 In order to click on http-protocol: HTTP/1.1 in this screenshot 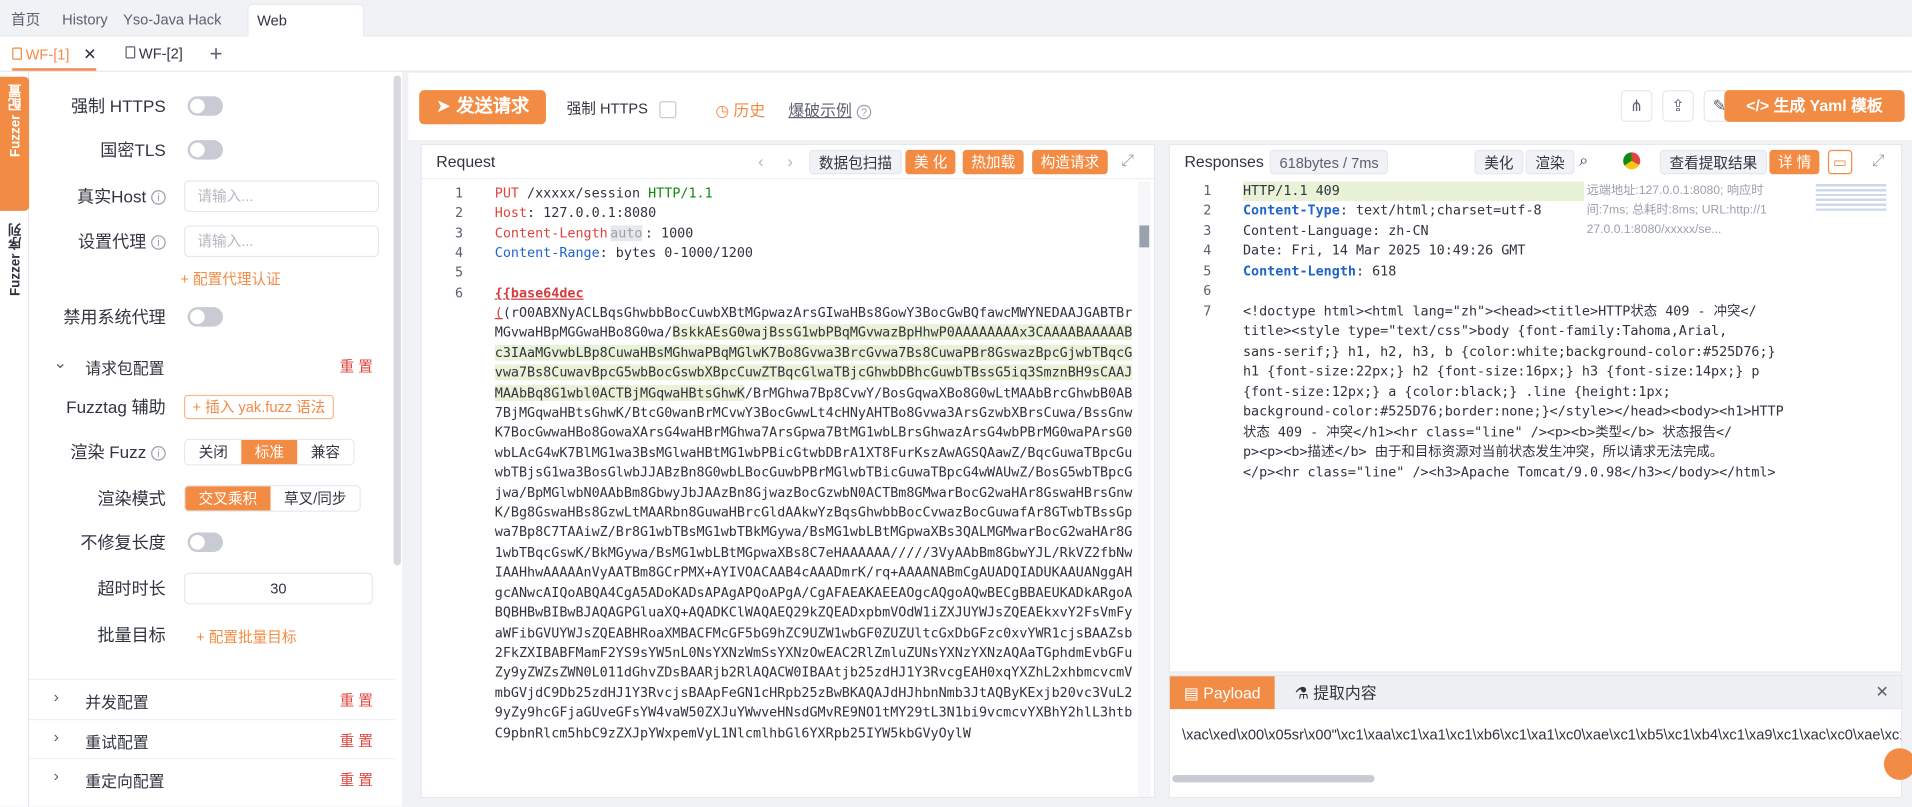, I will do `click(680, 193)`.